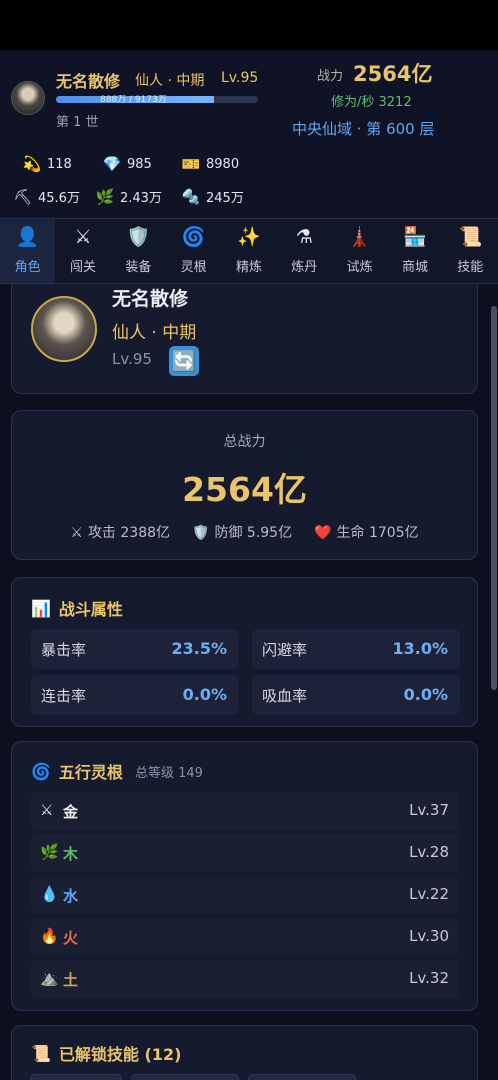  I want to click on root-name: 水, so click(71, 896).